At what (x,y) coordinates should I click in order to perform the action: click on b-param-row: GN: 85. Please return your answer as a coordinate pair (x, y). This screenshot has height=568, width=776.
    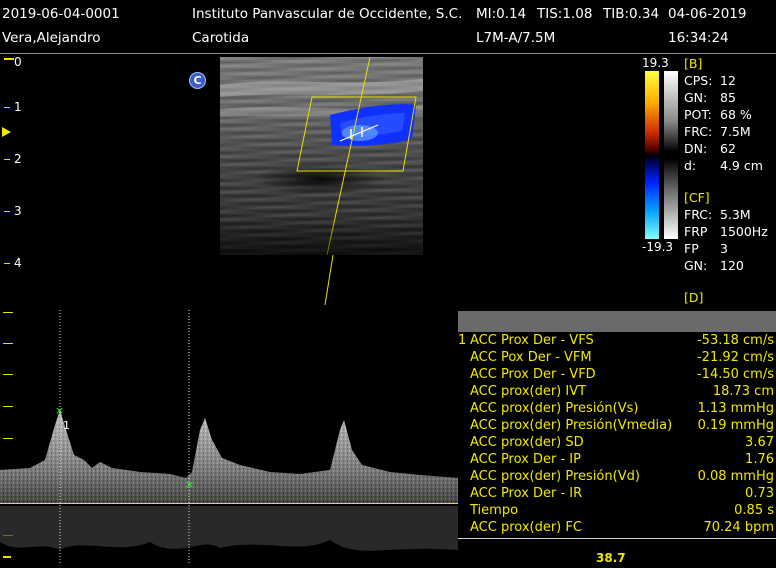
    Looking at the image, I should click on (710, 97).